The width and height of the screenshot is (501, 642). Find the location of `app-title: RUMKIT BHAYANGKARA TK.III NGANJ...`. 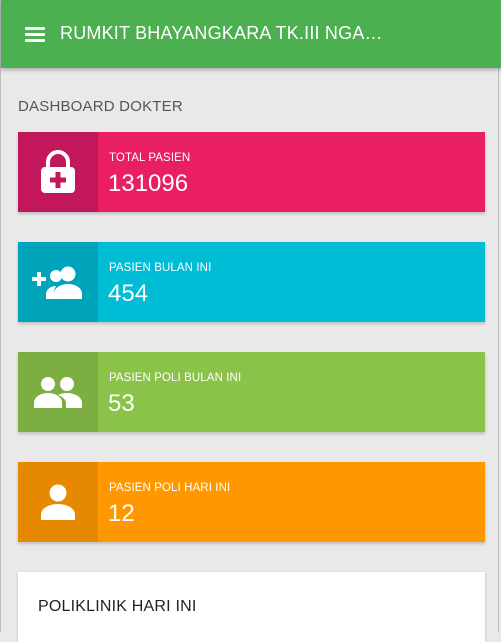

app-title: RUMKIT BHAYANGKARA TK.III NGANJ... is located at coordinates (225, 33).